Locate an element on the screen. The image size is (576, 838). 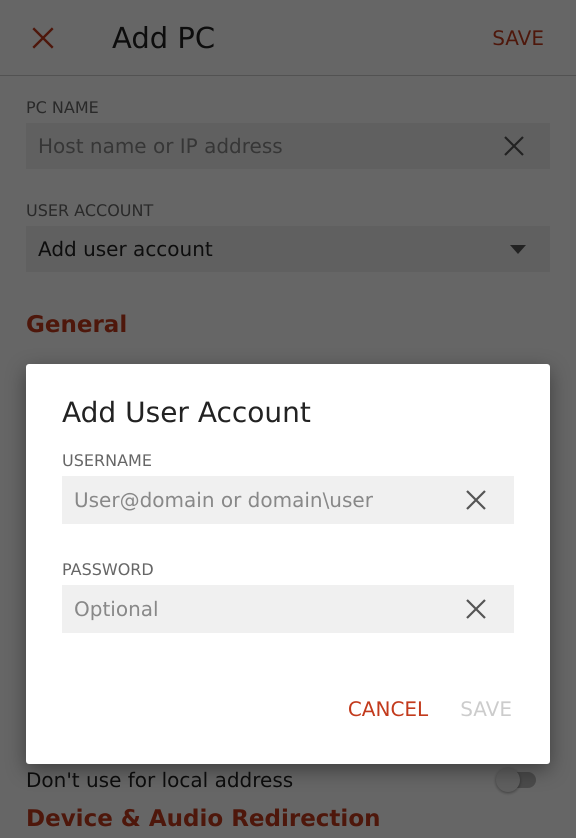
section-heading: Device & Audio Redirection is located at coordinates (204, 819).